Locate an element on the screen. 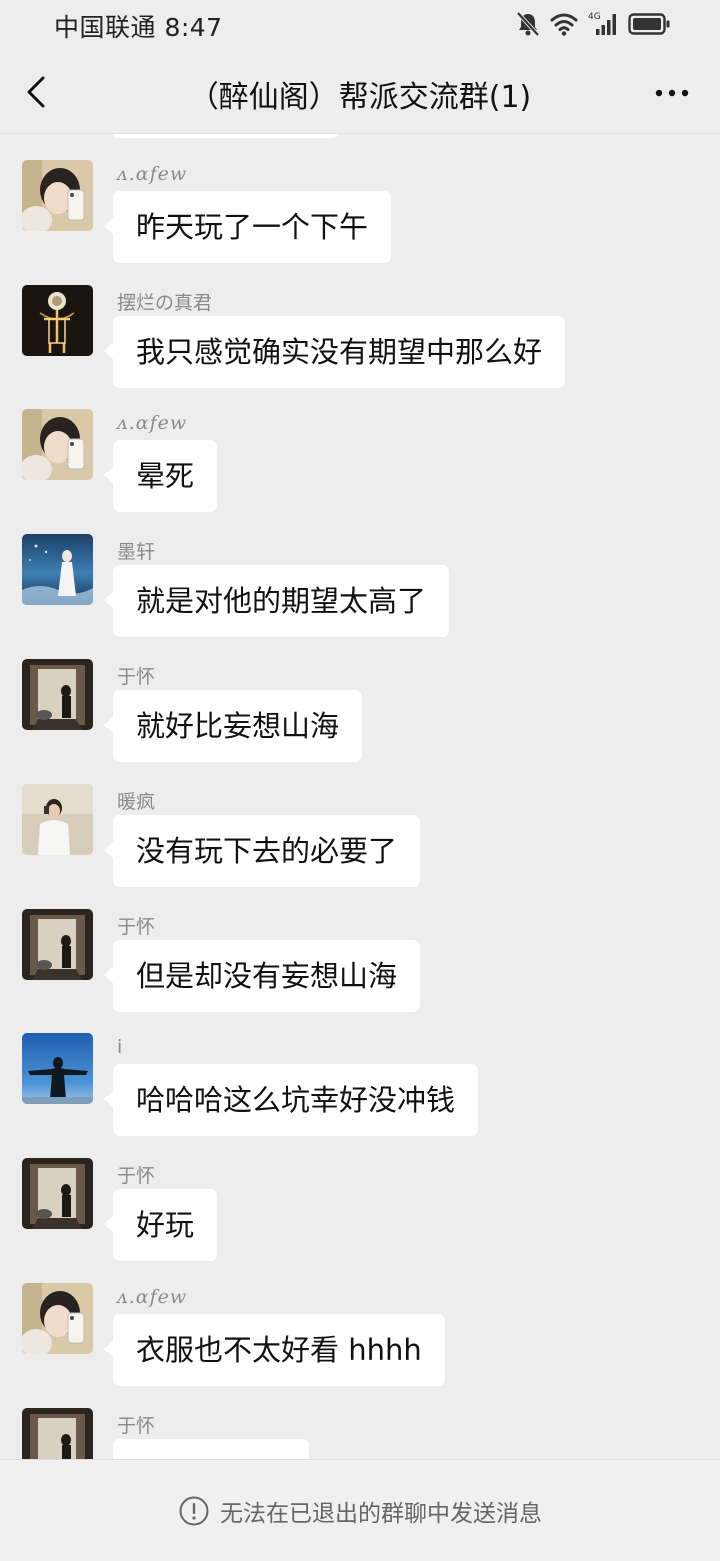 This screenshot has width=720, height=1561. message-item: 于怀 就好比妄想山海 is located at coordinates (360, 697).